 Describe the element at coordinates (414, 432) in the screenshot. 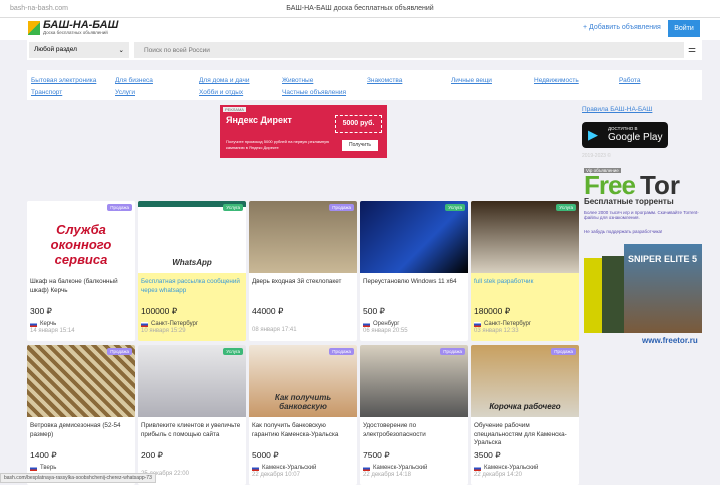

I see `listing-title: Удостоверение по электробезопасности` at that location.